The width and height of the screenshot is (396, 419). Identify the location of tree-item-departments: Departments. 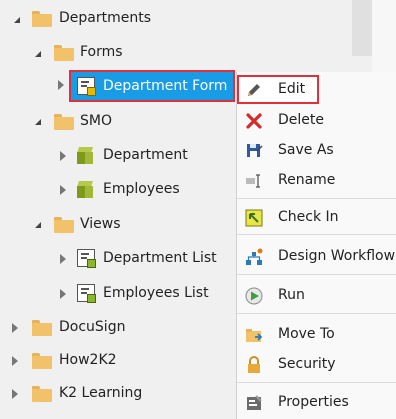
(115, 19).